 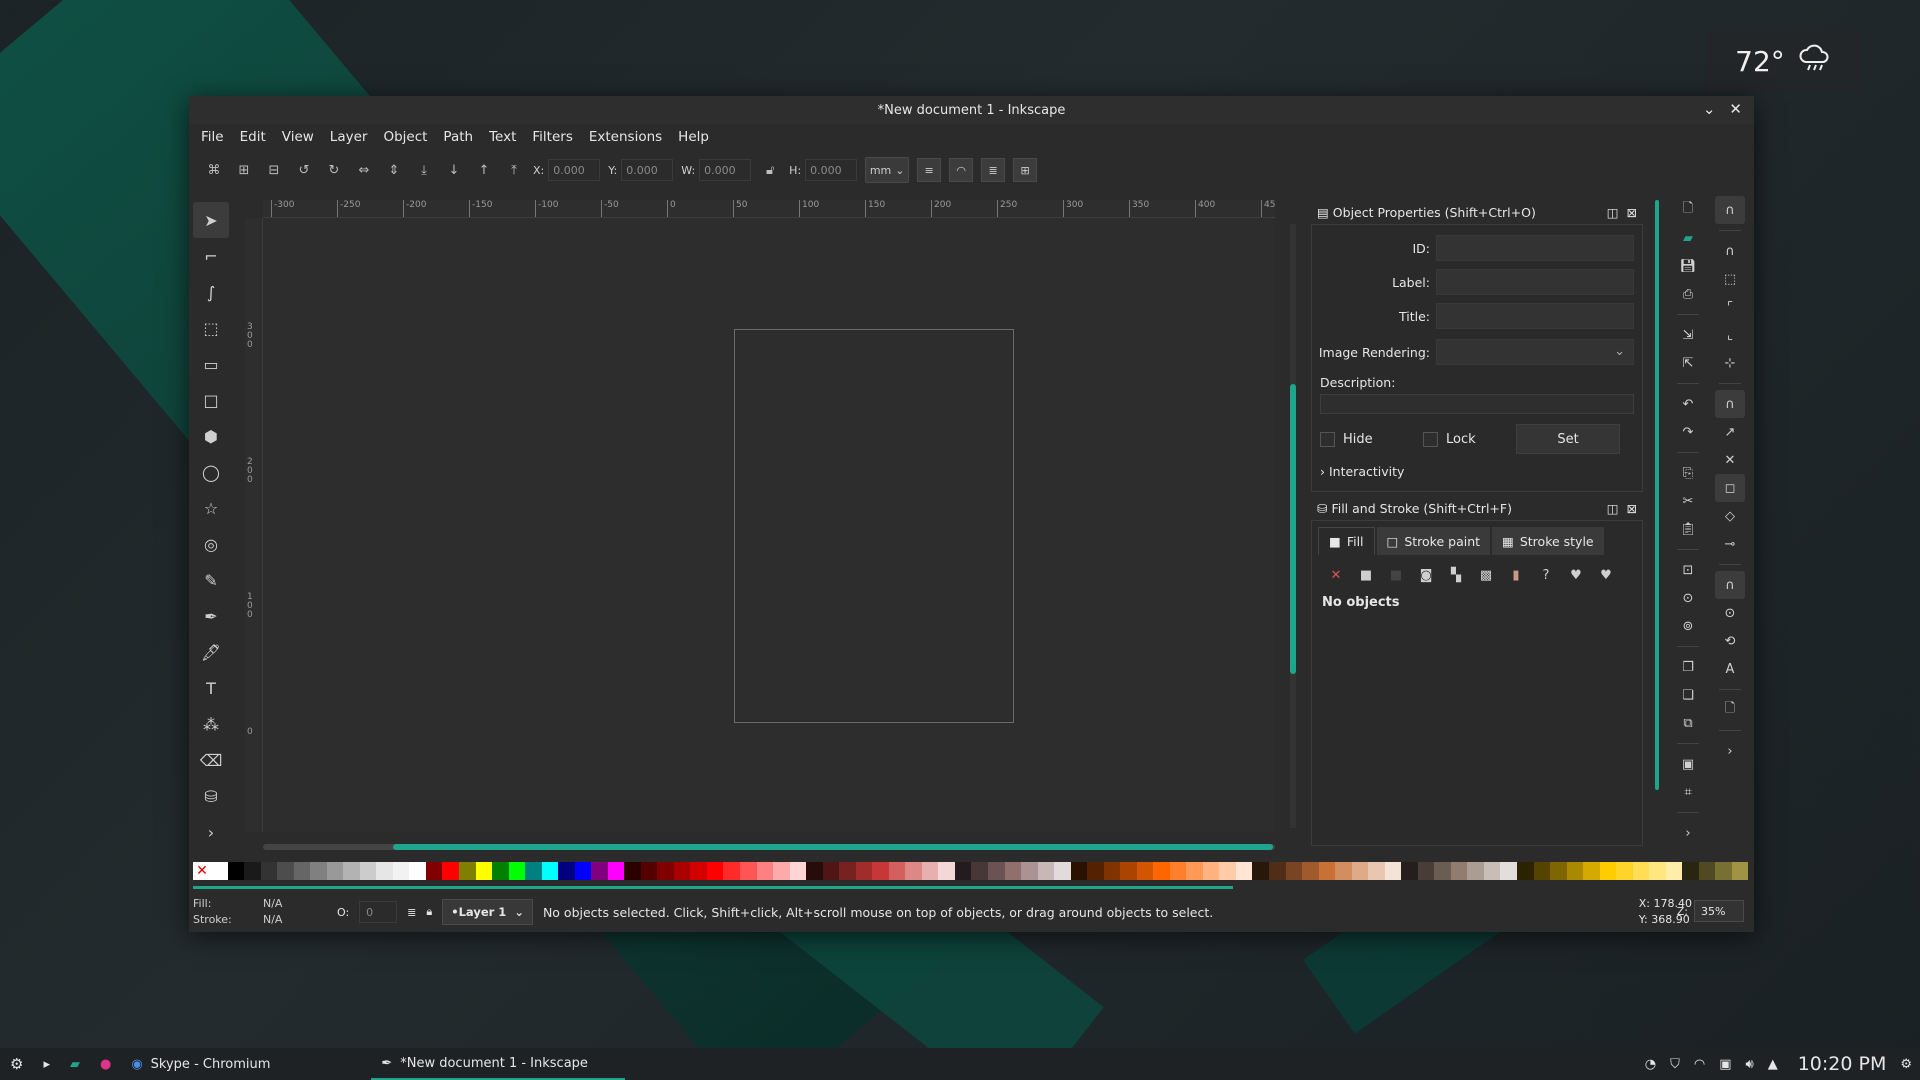 What do you see at coordinates (1606, 575) in the screenshot?
I see `fill-rule-nonzero-icon: ♥` at bounding box center [1606, 575].